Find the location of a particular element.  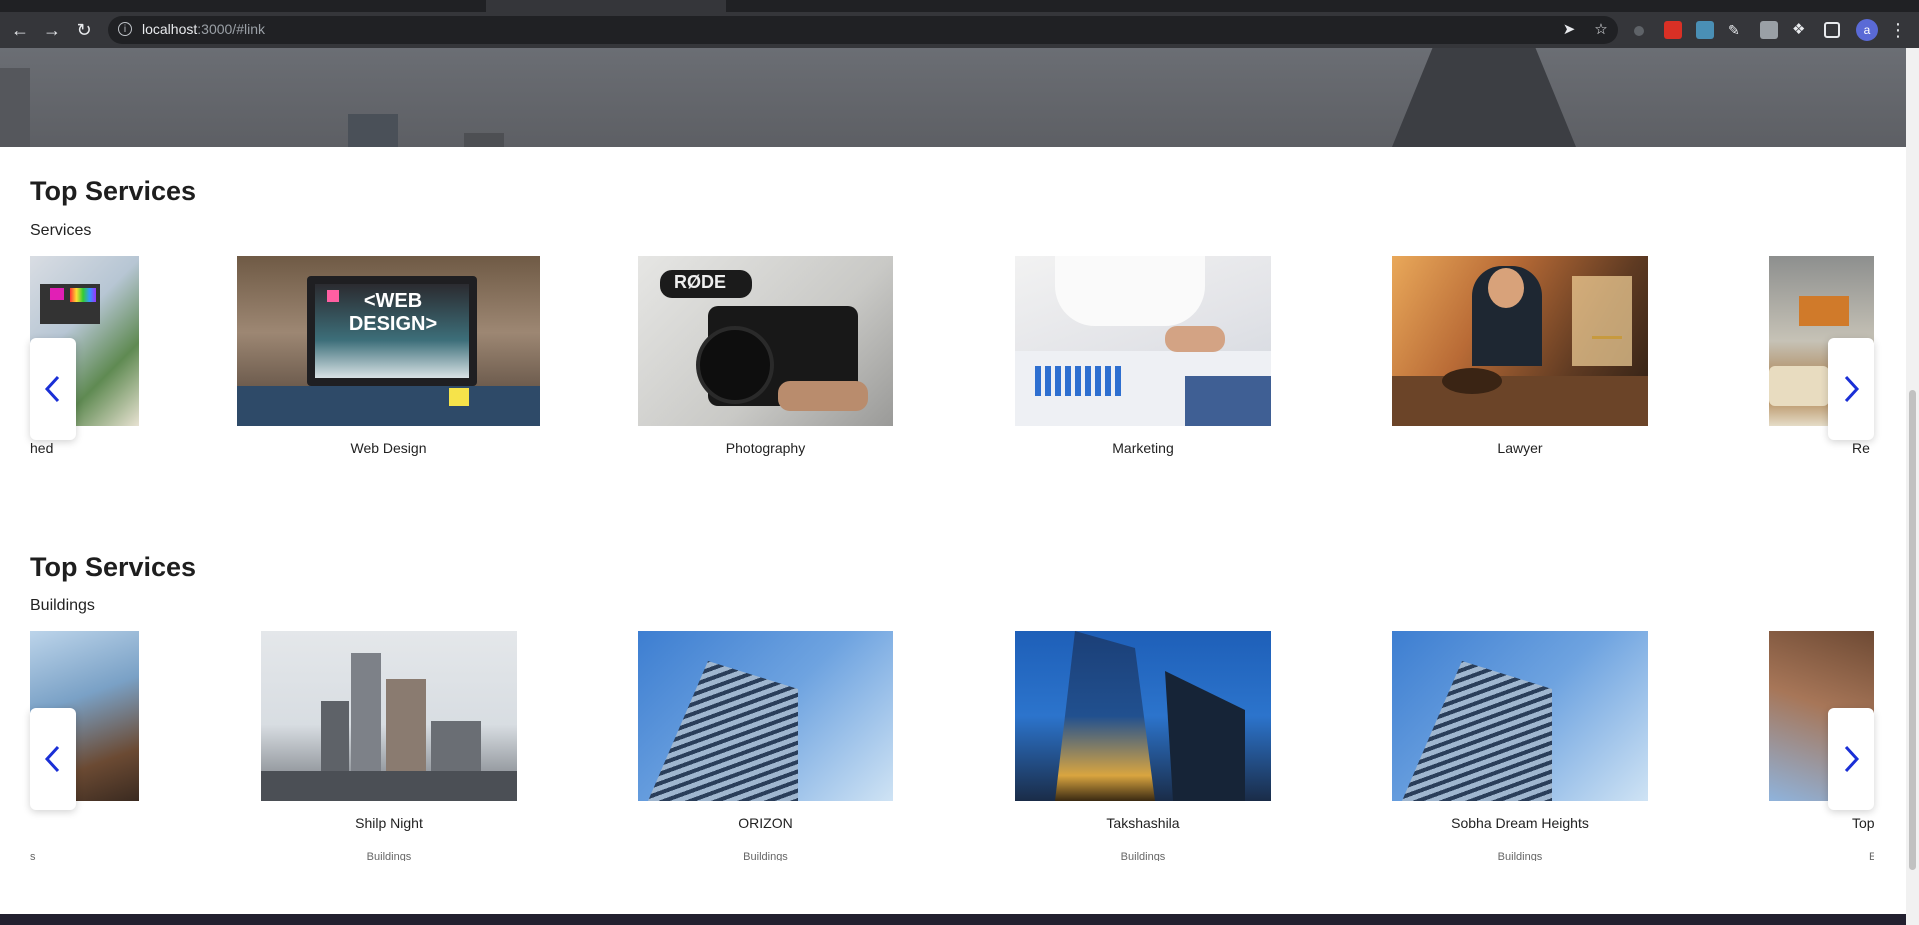

pen-icon: ✎ is located at coordinates (1737, 30).